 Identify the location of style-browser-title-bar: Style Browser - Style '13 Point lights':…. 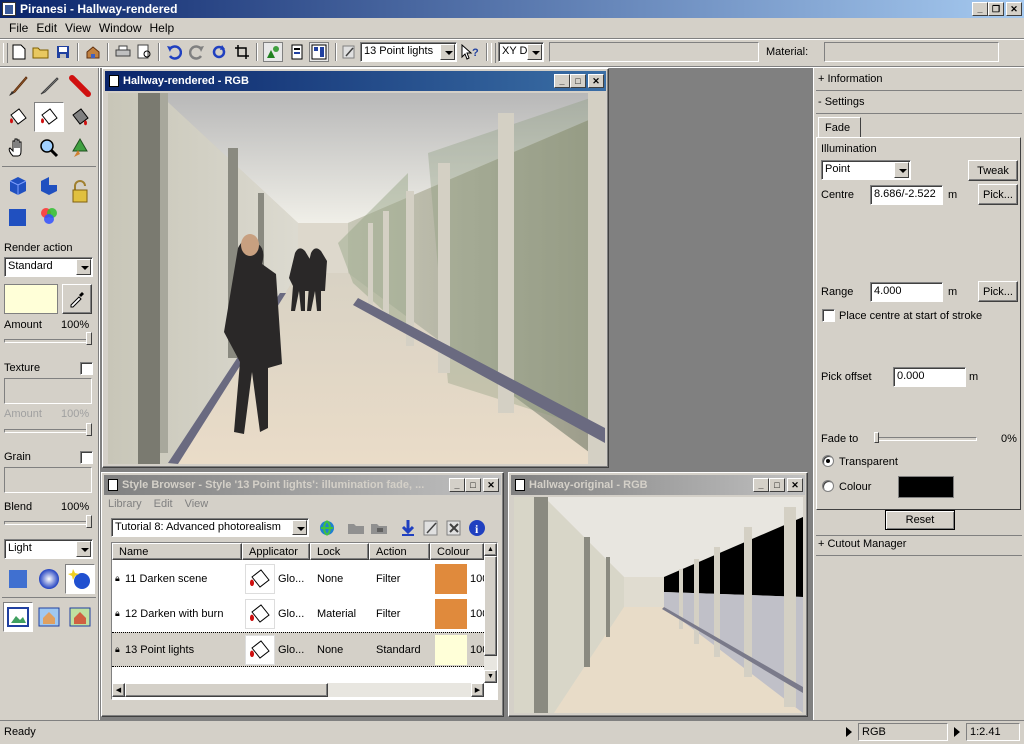
(302, 485).